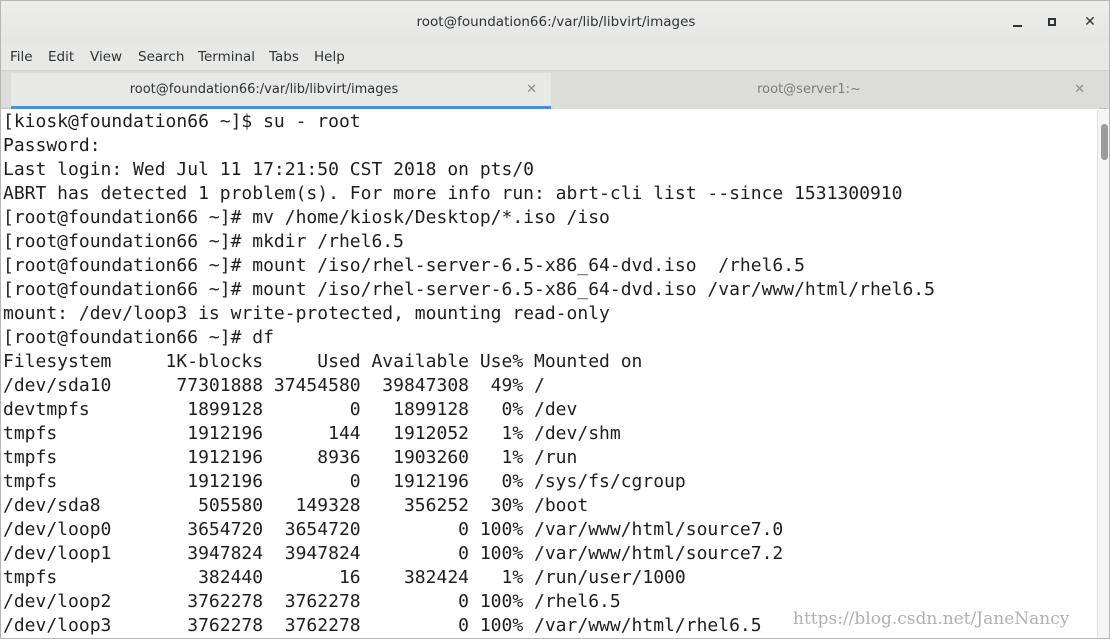 The image size is (1110, 639). What do you see at coordinates (290, 457) in the screenshot?
I see `terminal-line: tmpfs 1912196 8936 1903260 1% /run` at bounding box center [290, 457].